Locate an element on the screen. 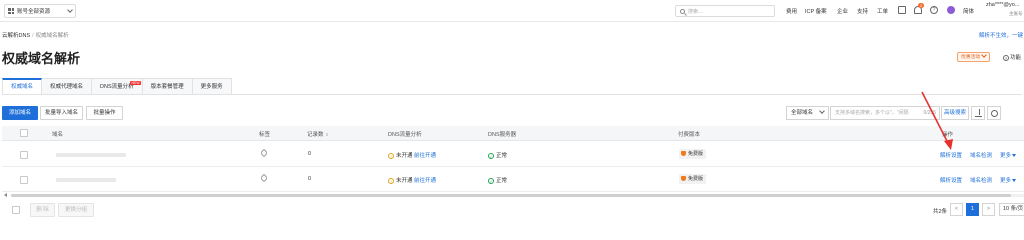  nav-enterprise: 企业 is located at coordinates (842, 11).